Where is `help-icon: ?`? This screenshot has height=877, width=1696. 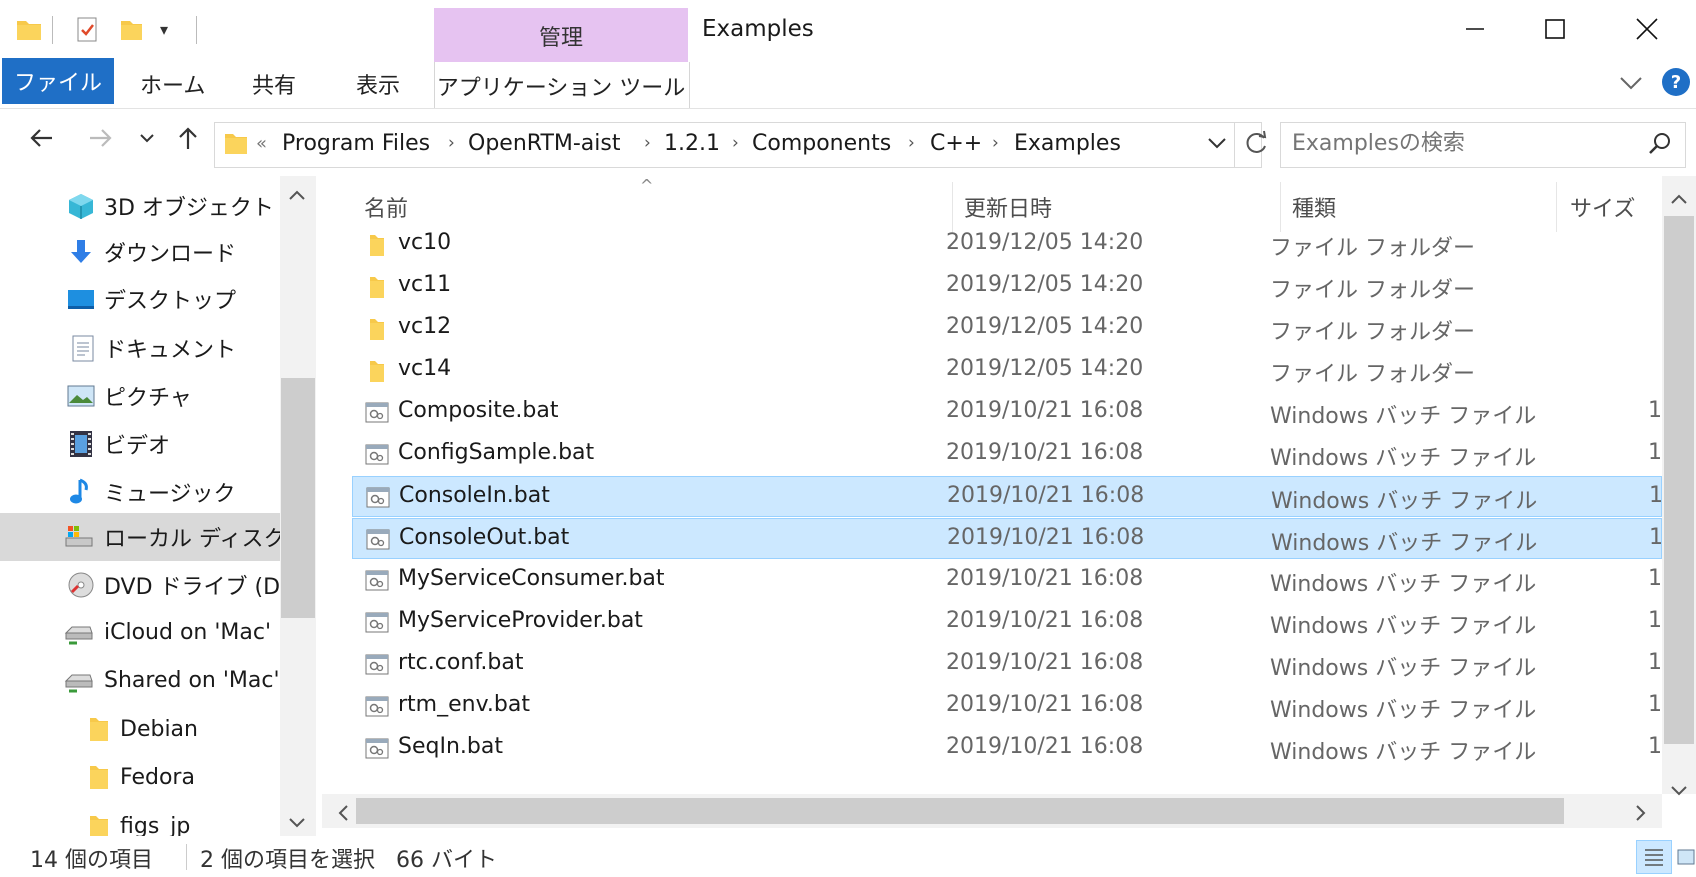 help-icon: ? is located at coordinates (1676, 82).